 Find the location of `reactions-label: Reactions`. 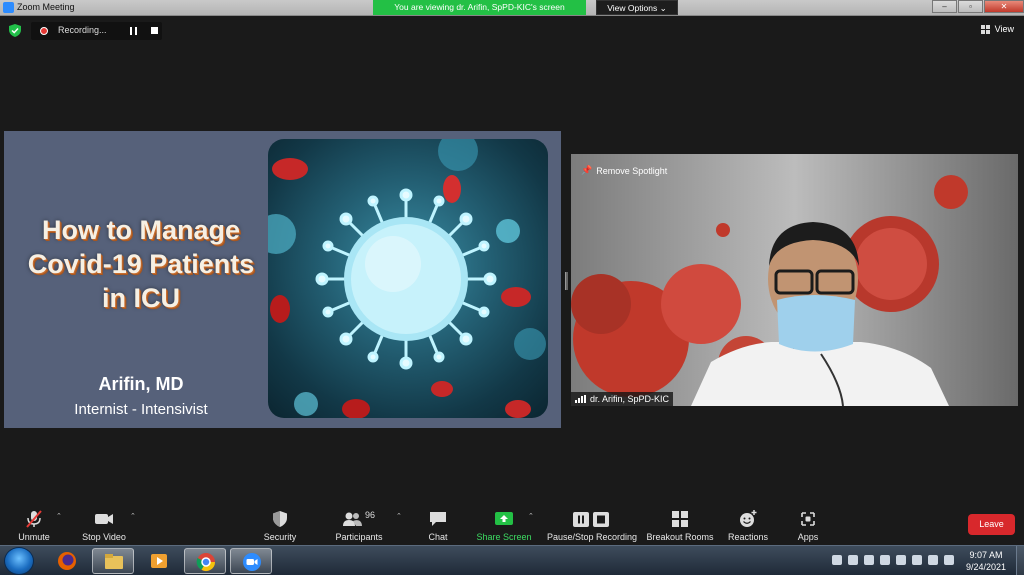

reactions-label: Reactions is located at coordinates (748, 537).